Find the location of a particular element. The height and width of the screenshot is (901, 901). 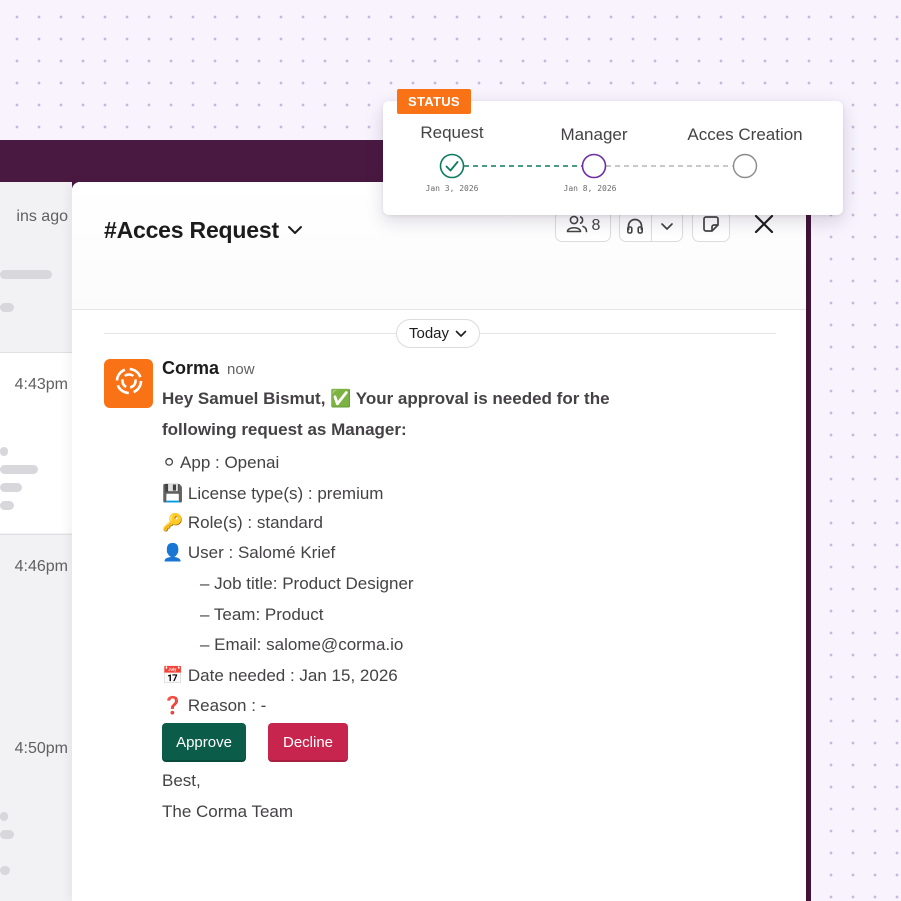

date-label: Today is located at coordinates (429, 333).